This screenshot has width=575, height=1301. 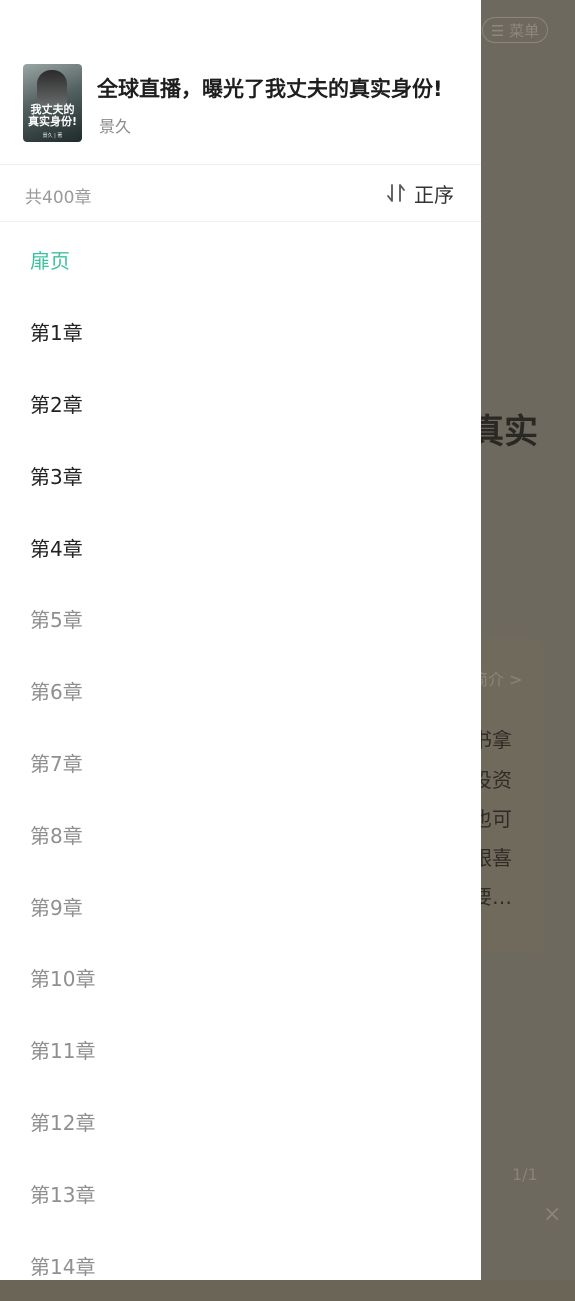 What do you see at coordinates (240, 691) in the screenshot?
I see `chapter-item: 第6章` at bounding box center [240, 691].